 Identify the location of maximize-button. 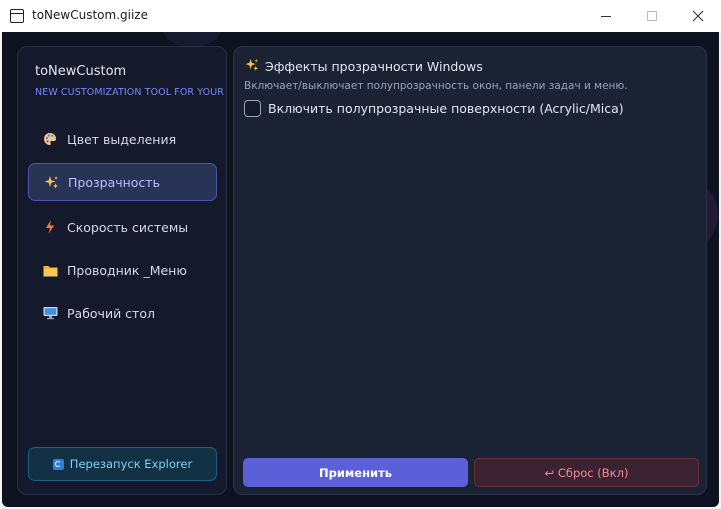
(652, 16).